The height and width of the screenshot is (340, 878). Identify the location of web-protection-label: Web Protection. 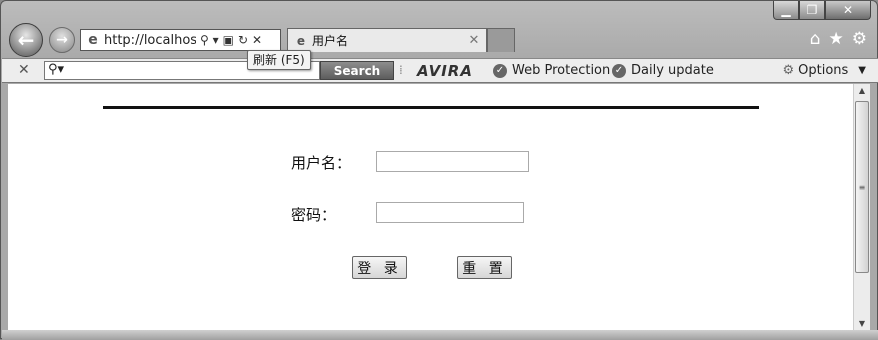
(561, 70).